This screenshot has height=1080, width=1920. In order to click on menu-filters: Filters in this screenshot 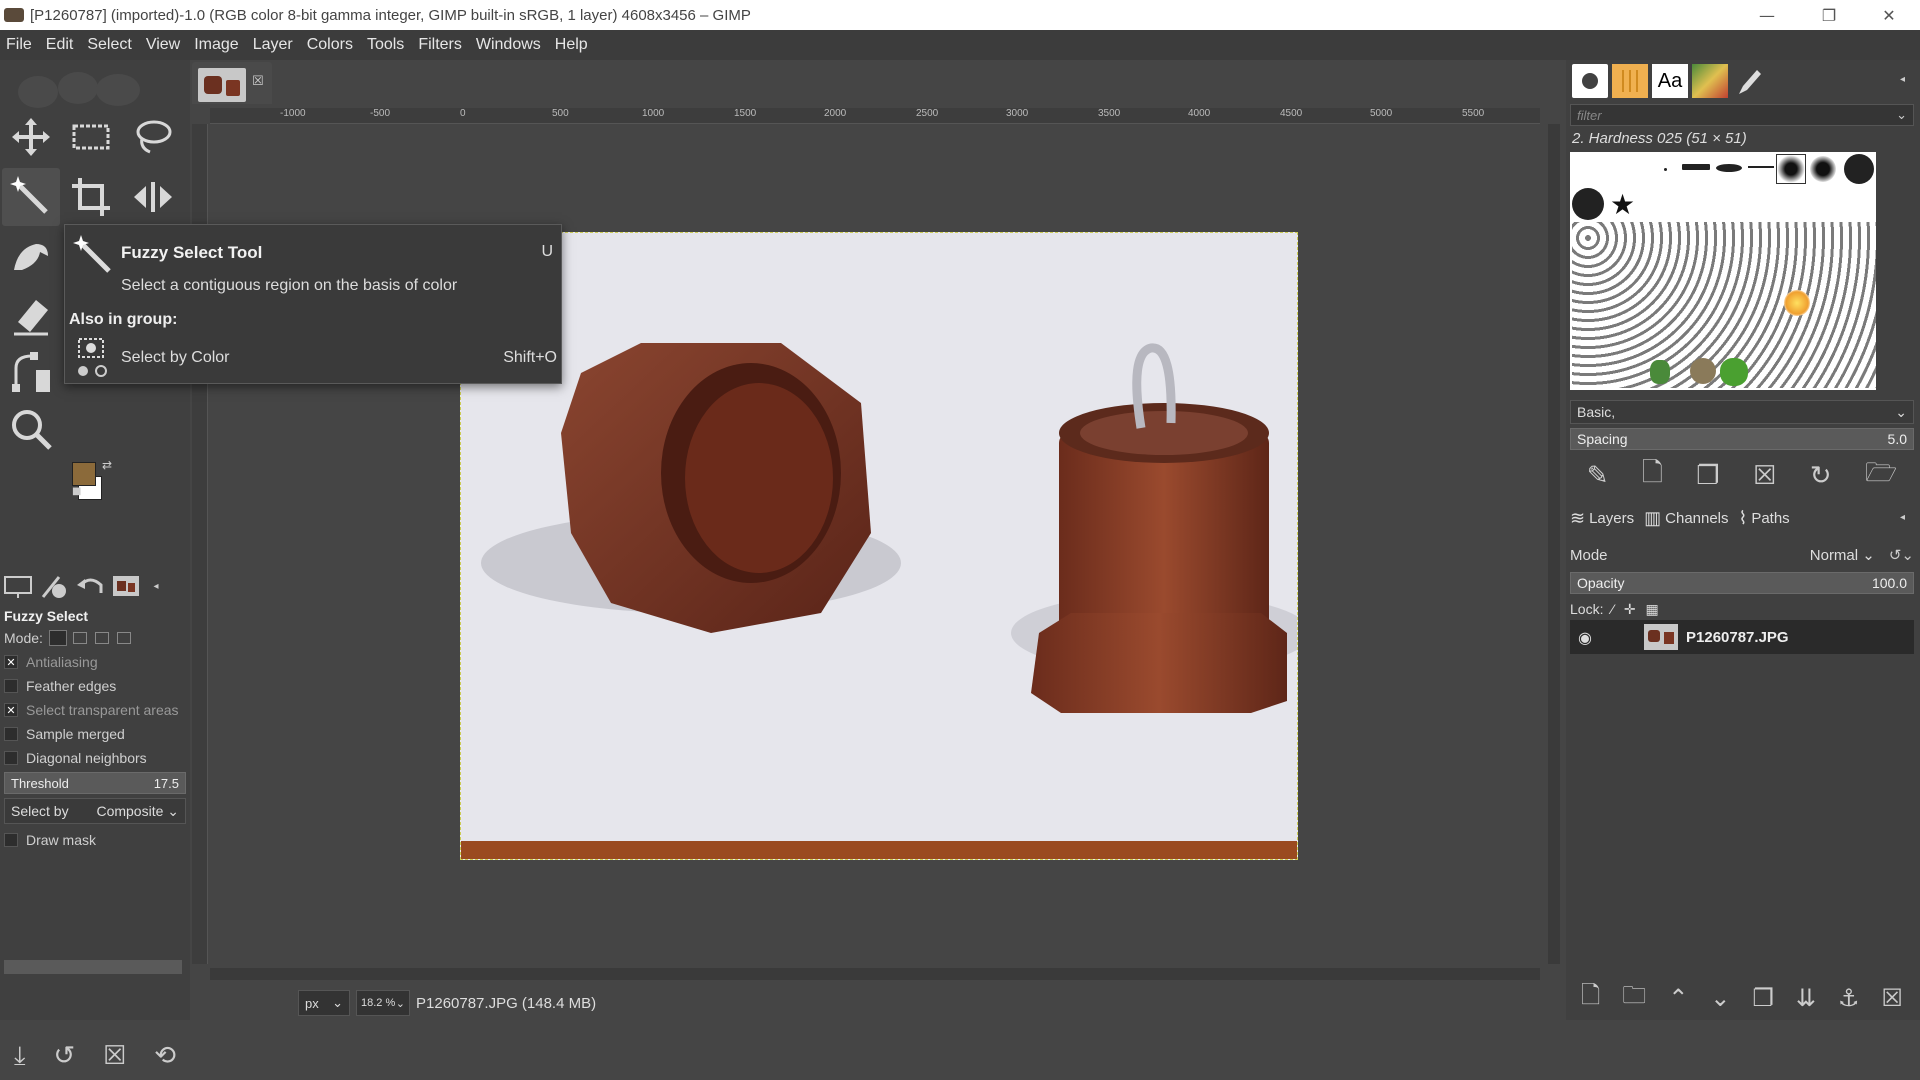, I will do `click(440, 45)`.